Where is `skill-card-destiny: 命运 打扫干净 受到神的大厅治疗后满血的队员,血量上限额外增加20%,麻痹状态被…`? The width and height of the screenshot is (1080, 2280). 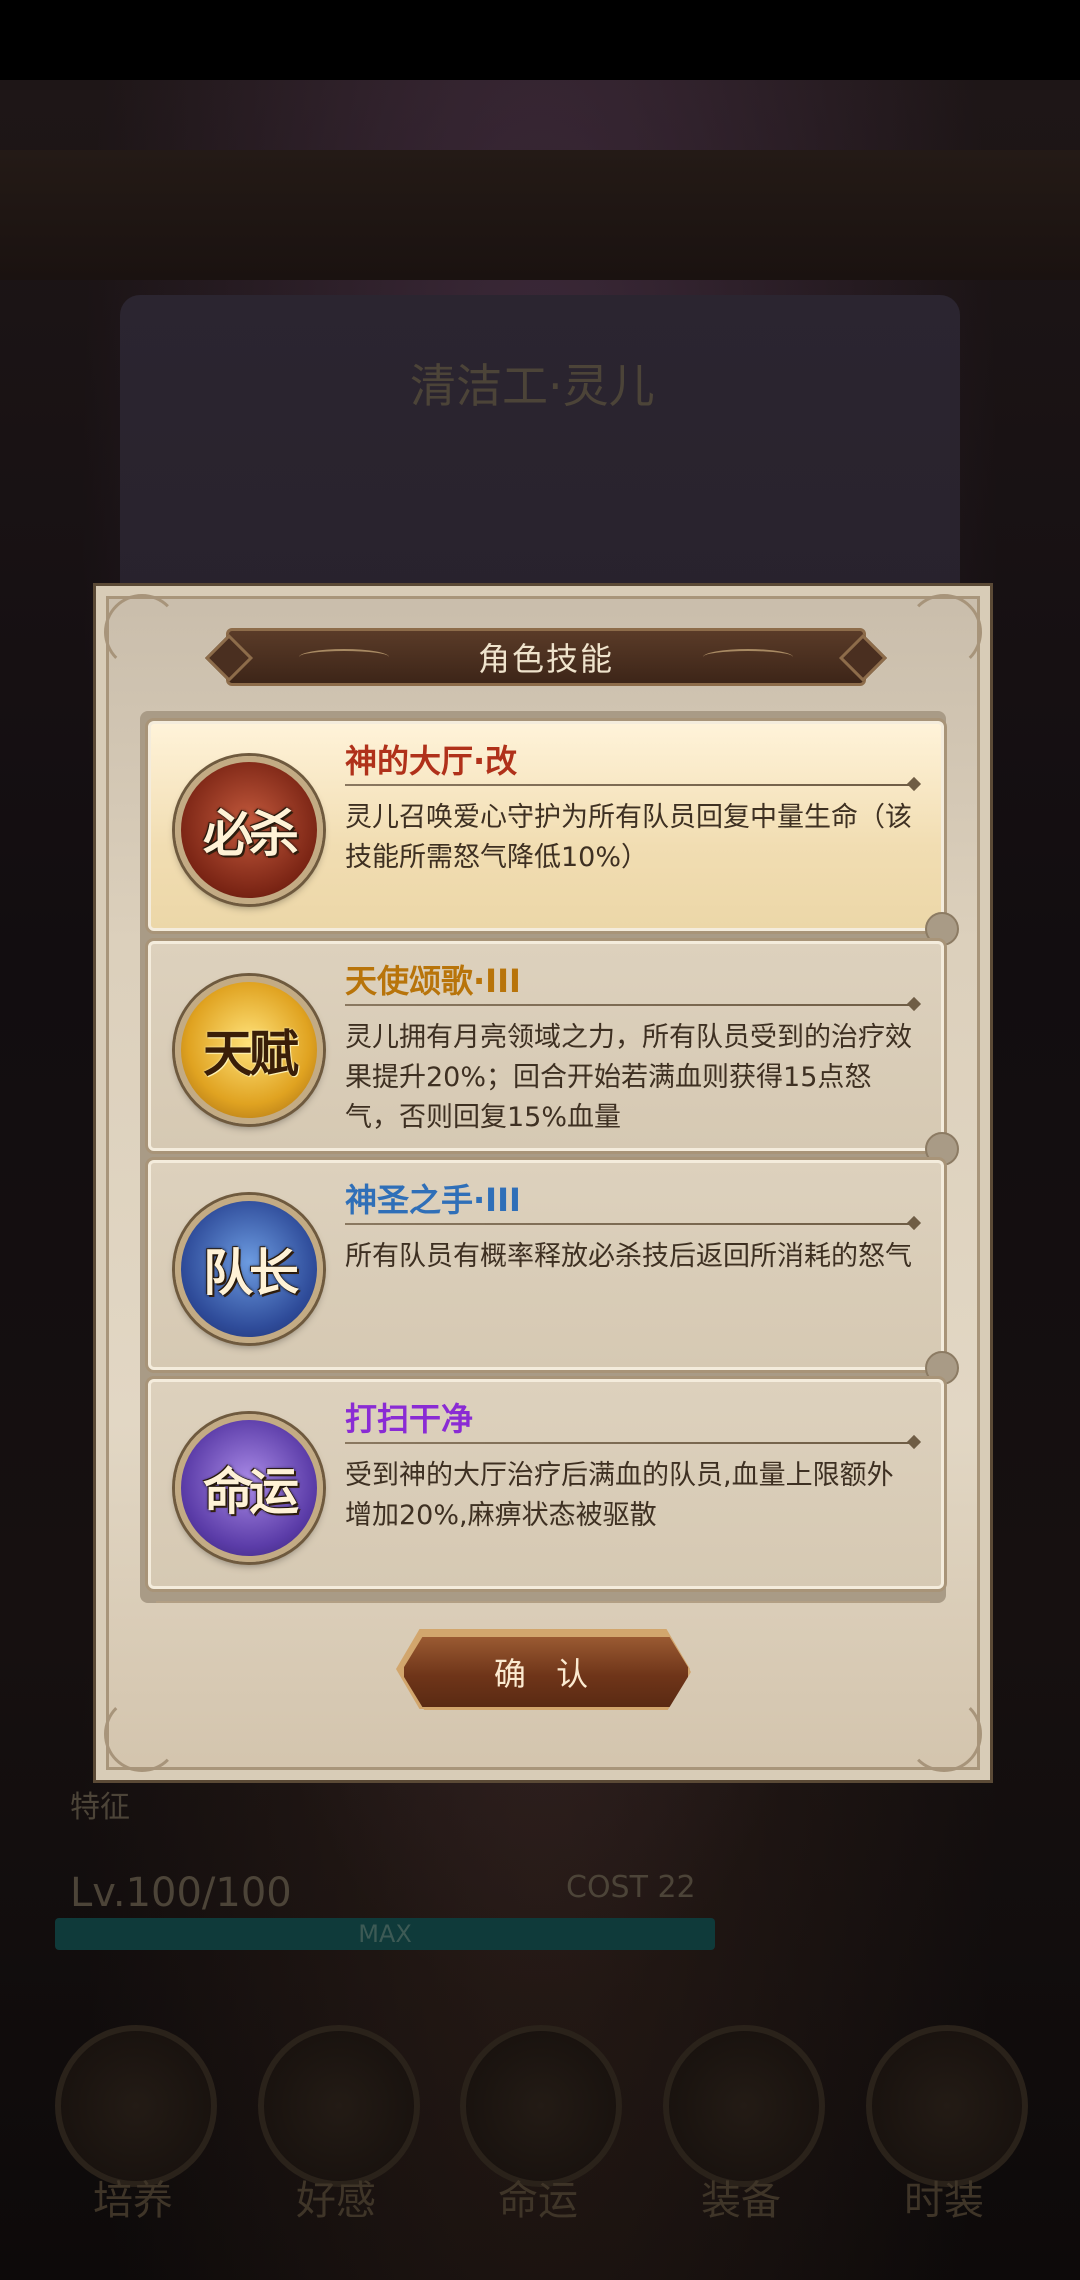 skill-card-destiny: 命运 打扫干净 受到神的大厅治疗后满血的队员,血量上限额外增加20%,麻痹状态被… is located at coordinates (546, 1484).